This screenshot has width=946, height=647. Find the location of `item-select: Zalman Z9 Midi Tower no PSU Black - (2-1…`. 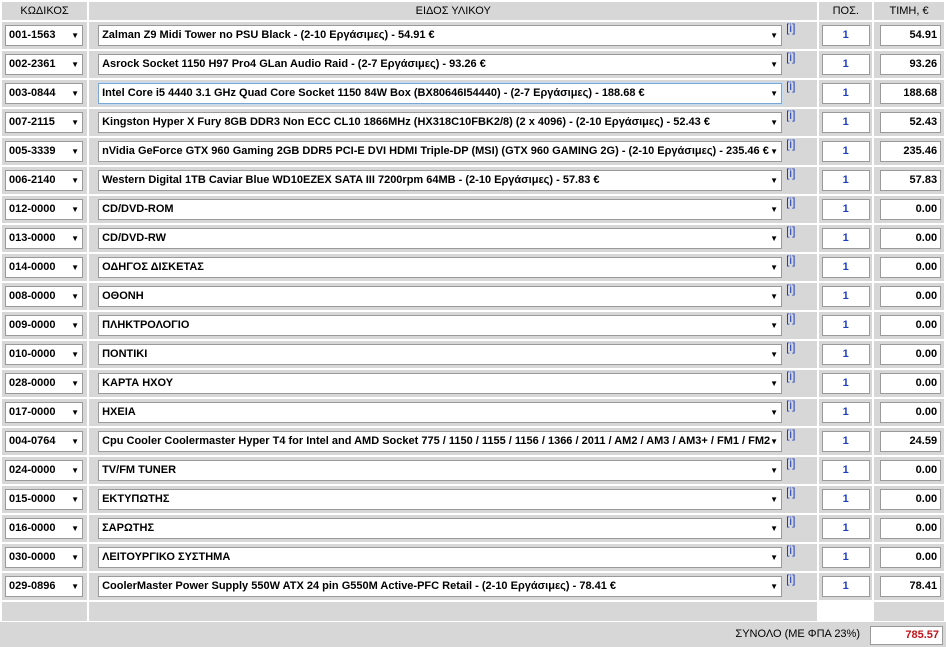

item-select: Zalman Z9 Midi Tower no PSU Black - (2-1… is located at coordinates (440, 35).